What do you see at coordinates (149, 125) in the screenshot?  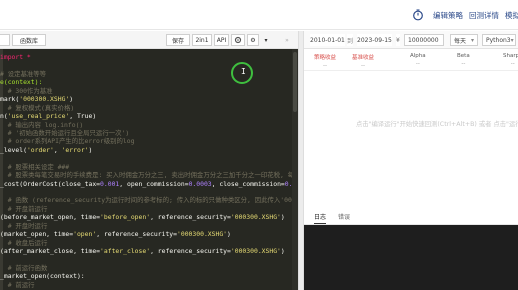 I see `code-line: # 输出内容 log.info()` at bounding box center [149, 125].